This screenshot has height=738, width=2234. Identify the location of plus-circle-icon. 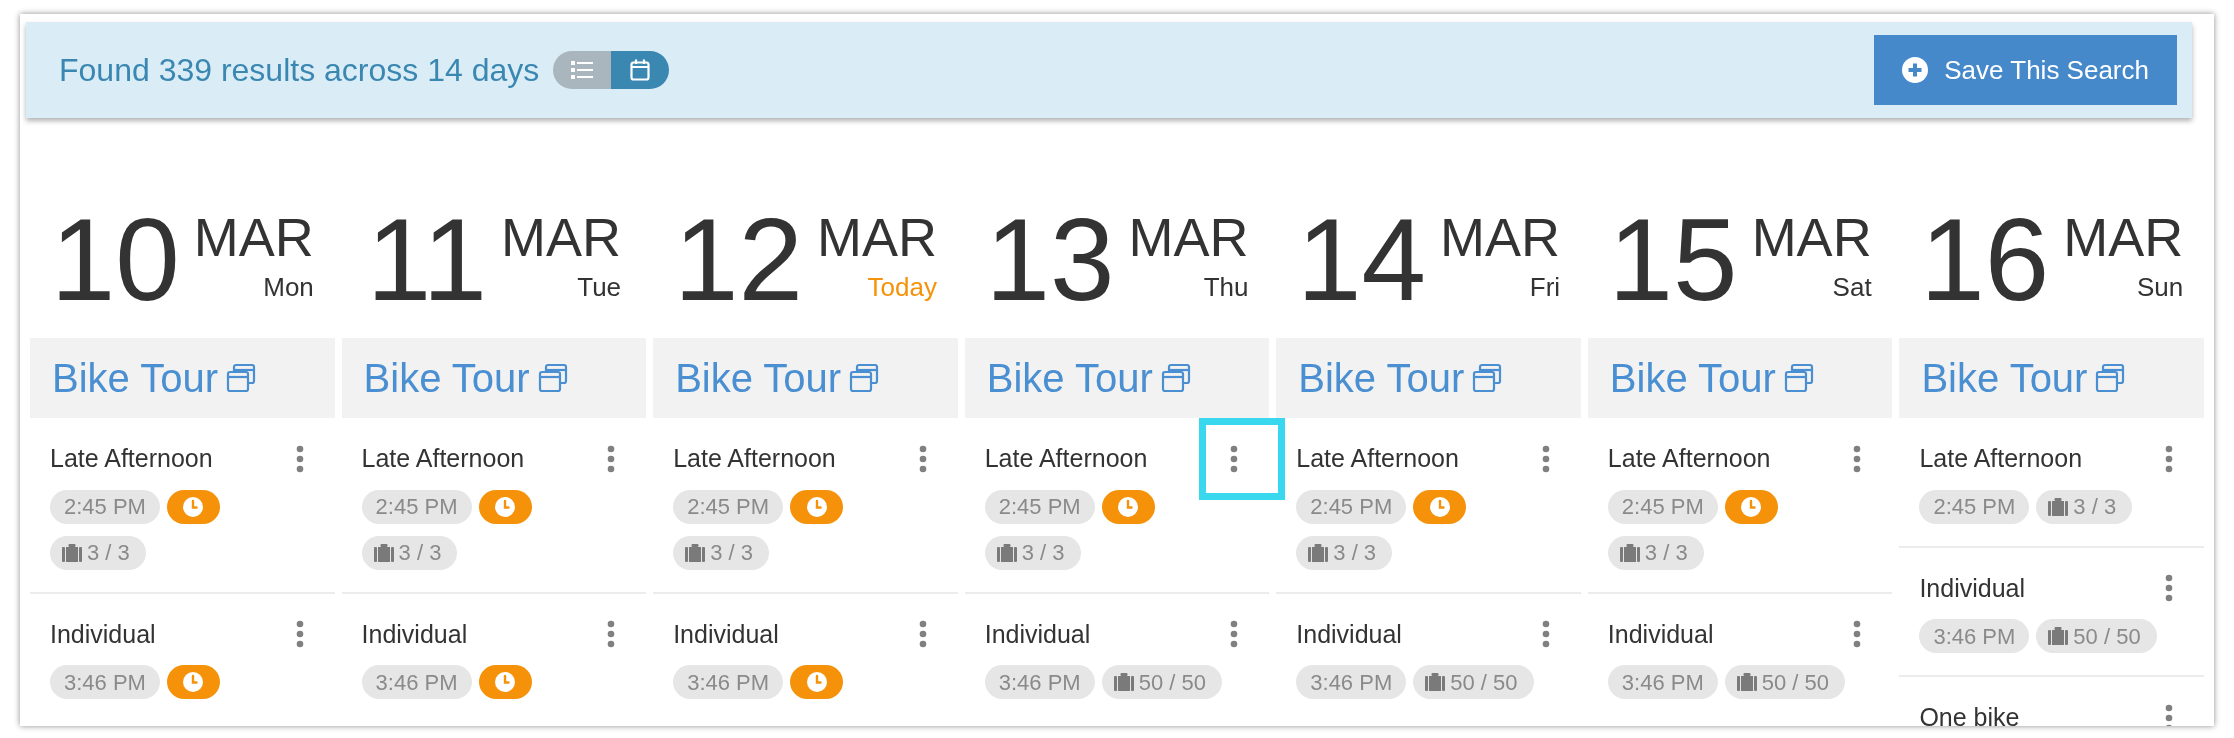
(1915, 70).